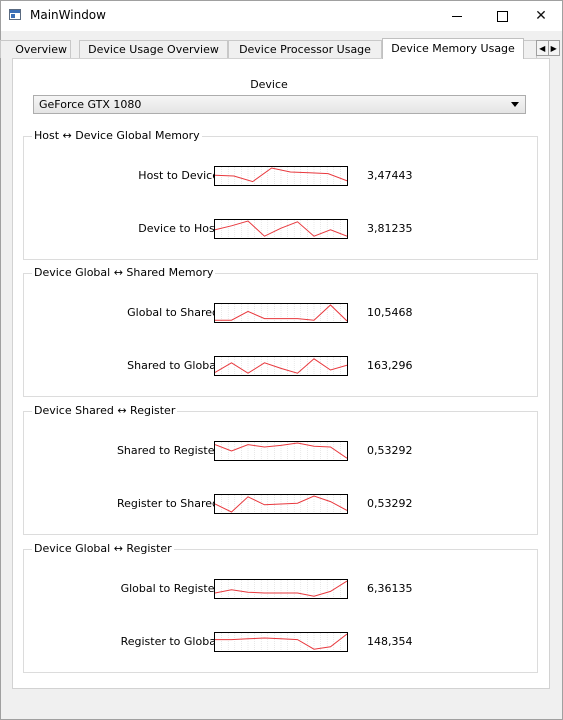 The width and height of the screenshot is (563, 720). I want to click on metric-value: 3,81235, so click(390, 228).